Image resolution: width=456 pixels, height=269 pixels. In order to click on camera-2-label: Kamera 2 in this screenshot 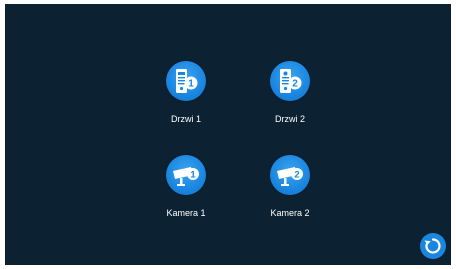, I will do `click(290, 213)`.